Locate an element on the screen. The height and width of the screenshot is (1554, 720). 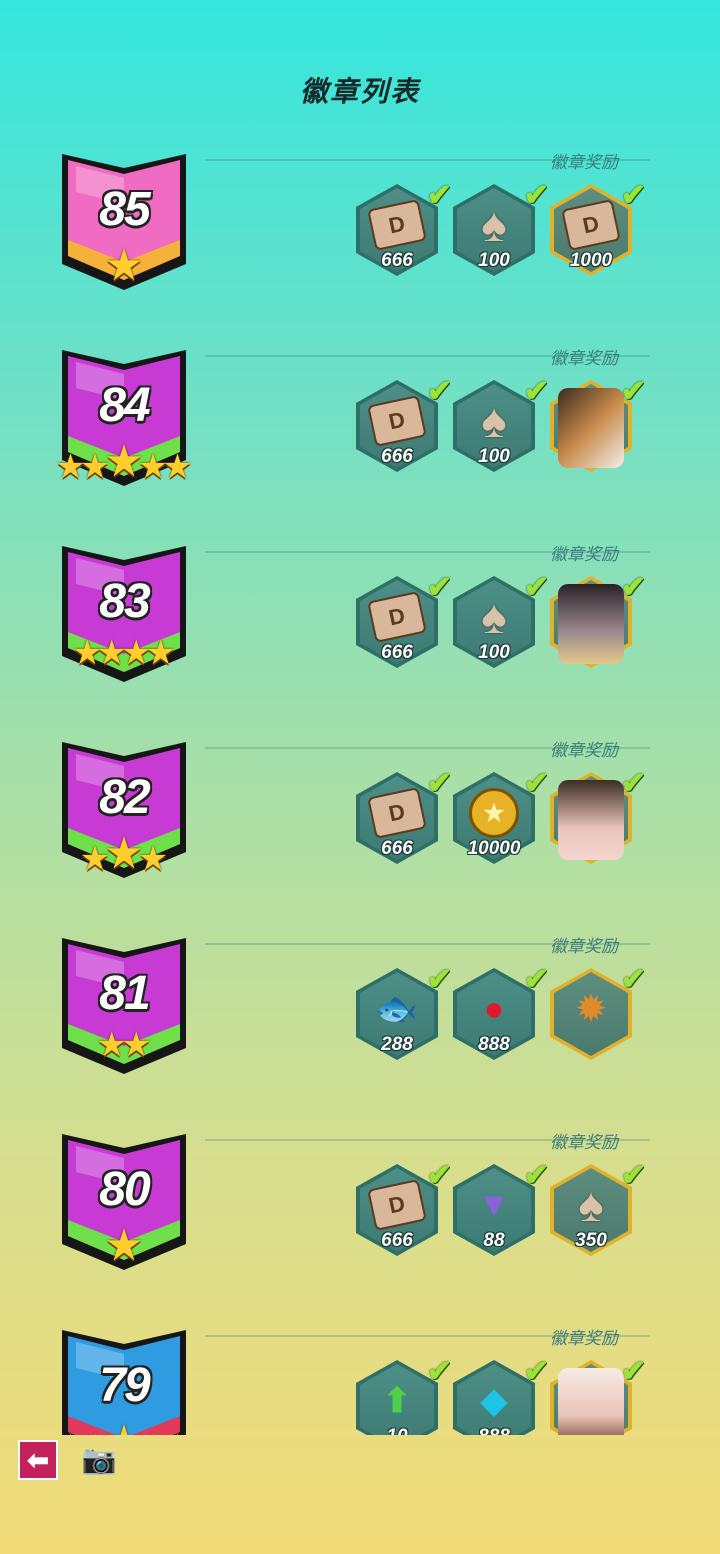
item-symbol: ✹ is located at coordinates (591, 1009).